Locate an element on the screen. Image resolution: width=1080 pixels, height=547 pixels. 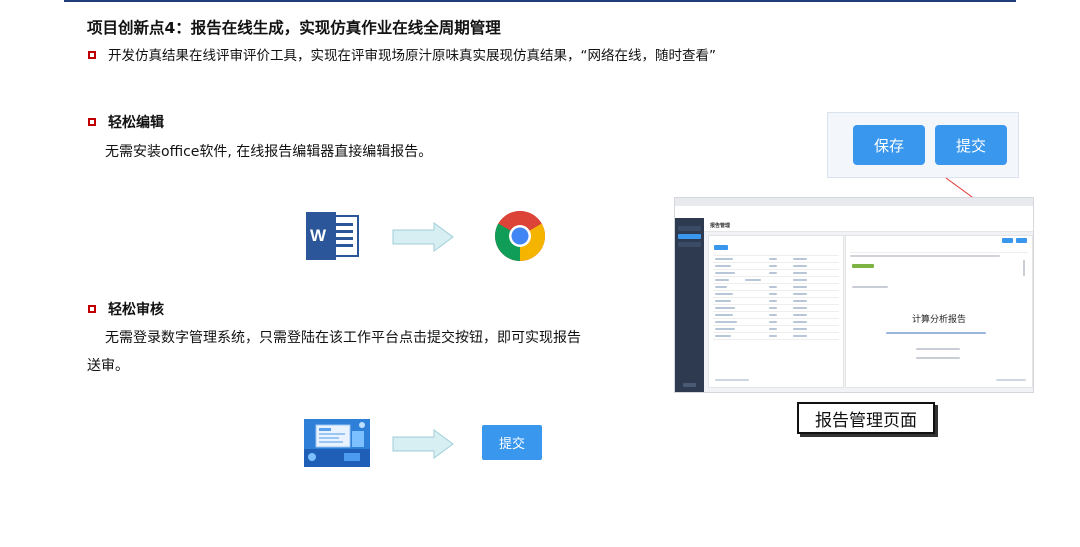
report-management-screenshot: 报告管理 计算分析报告 is located at coordinates (854, 295).